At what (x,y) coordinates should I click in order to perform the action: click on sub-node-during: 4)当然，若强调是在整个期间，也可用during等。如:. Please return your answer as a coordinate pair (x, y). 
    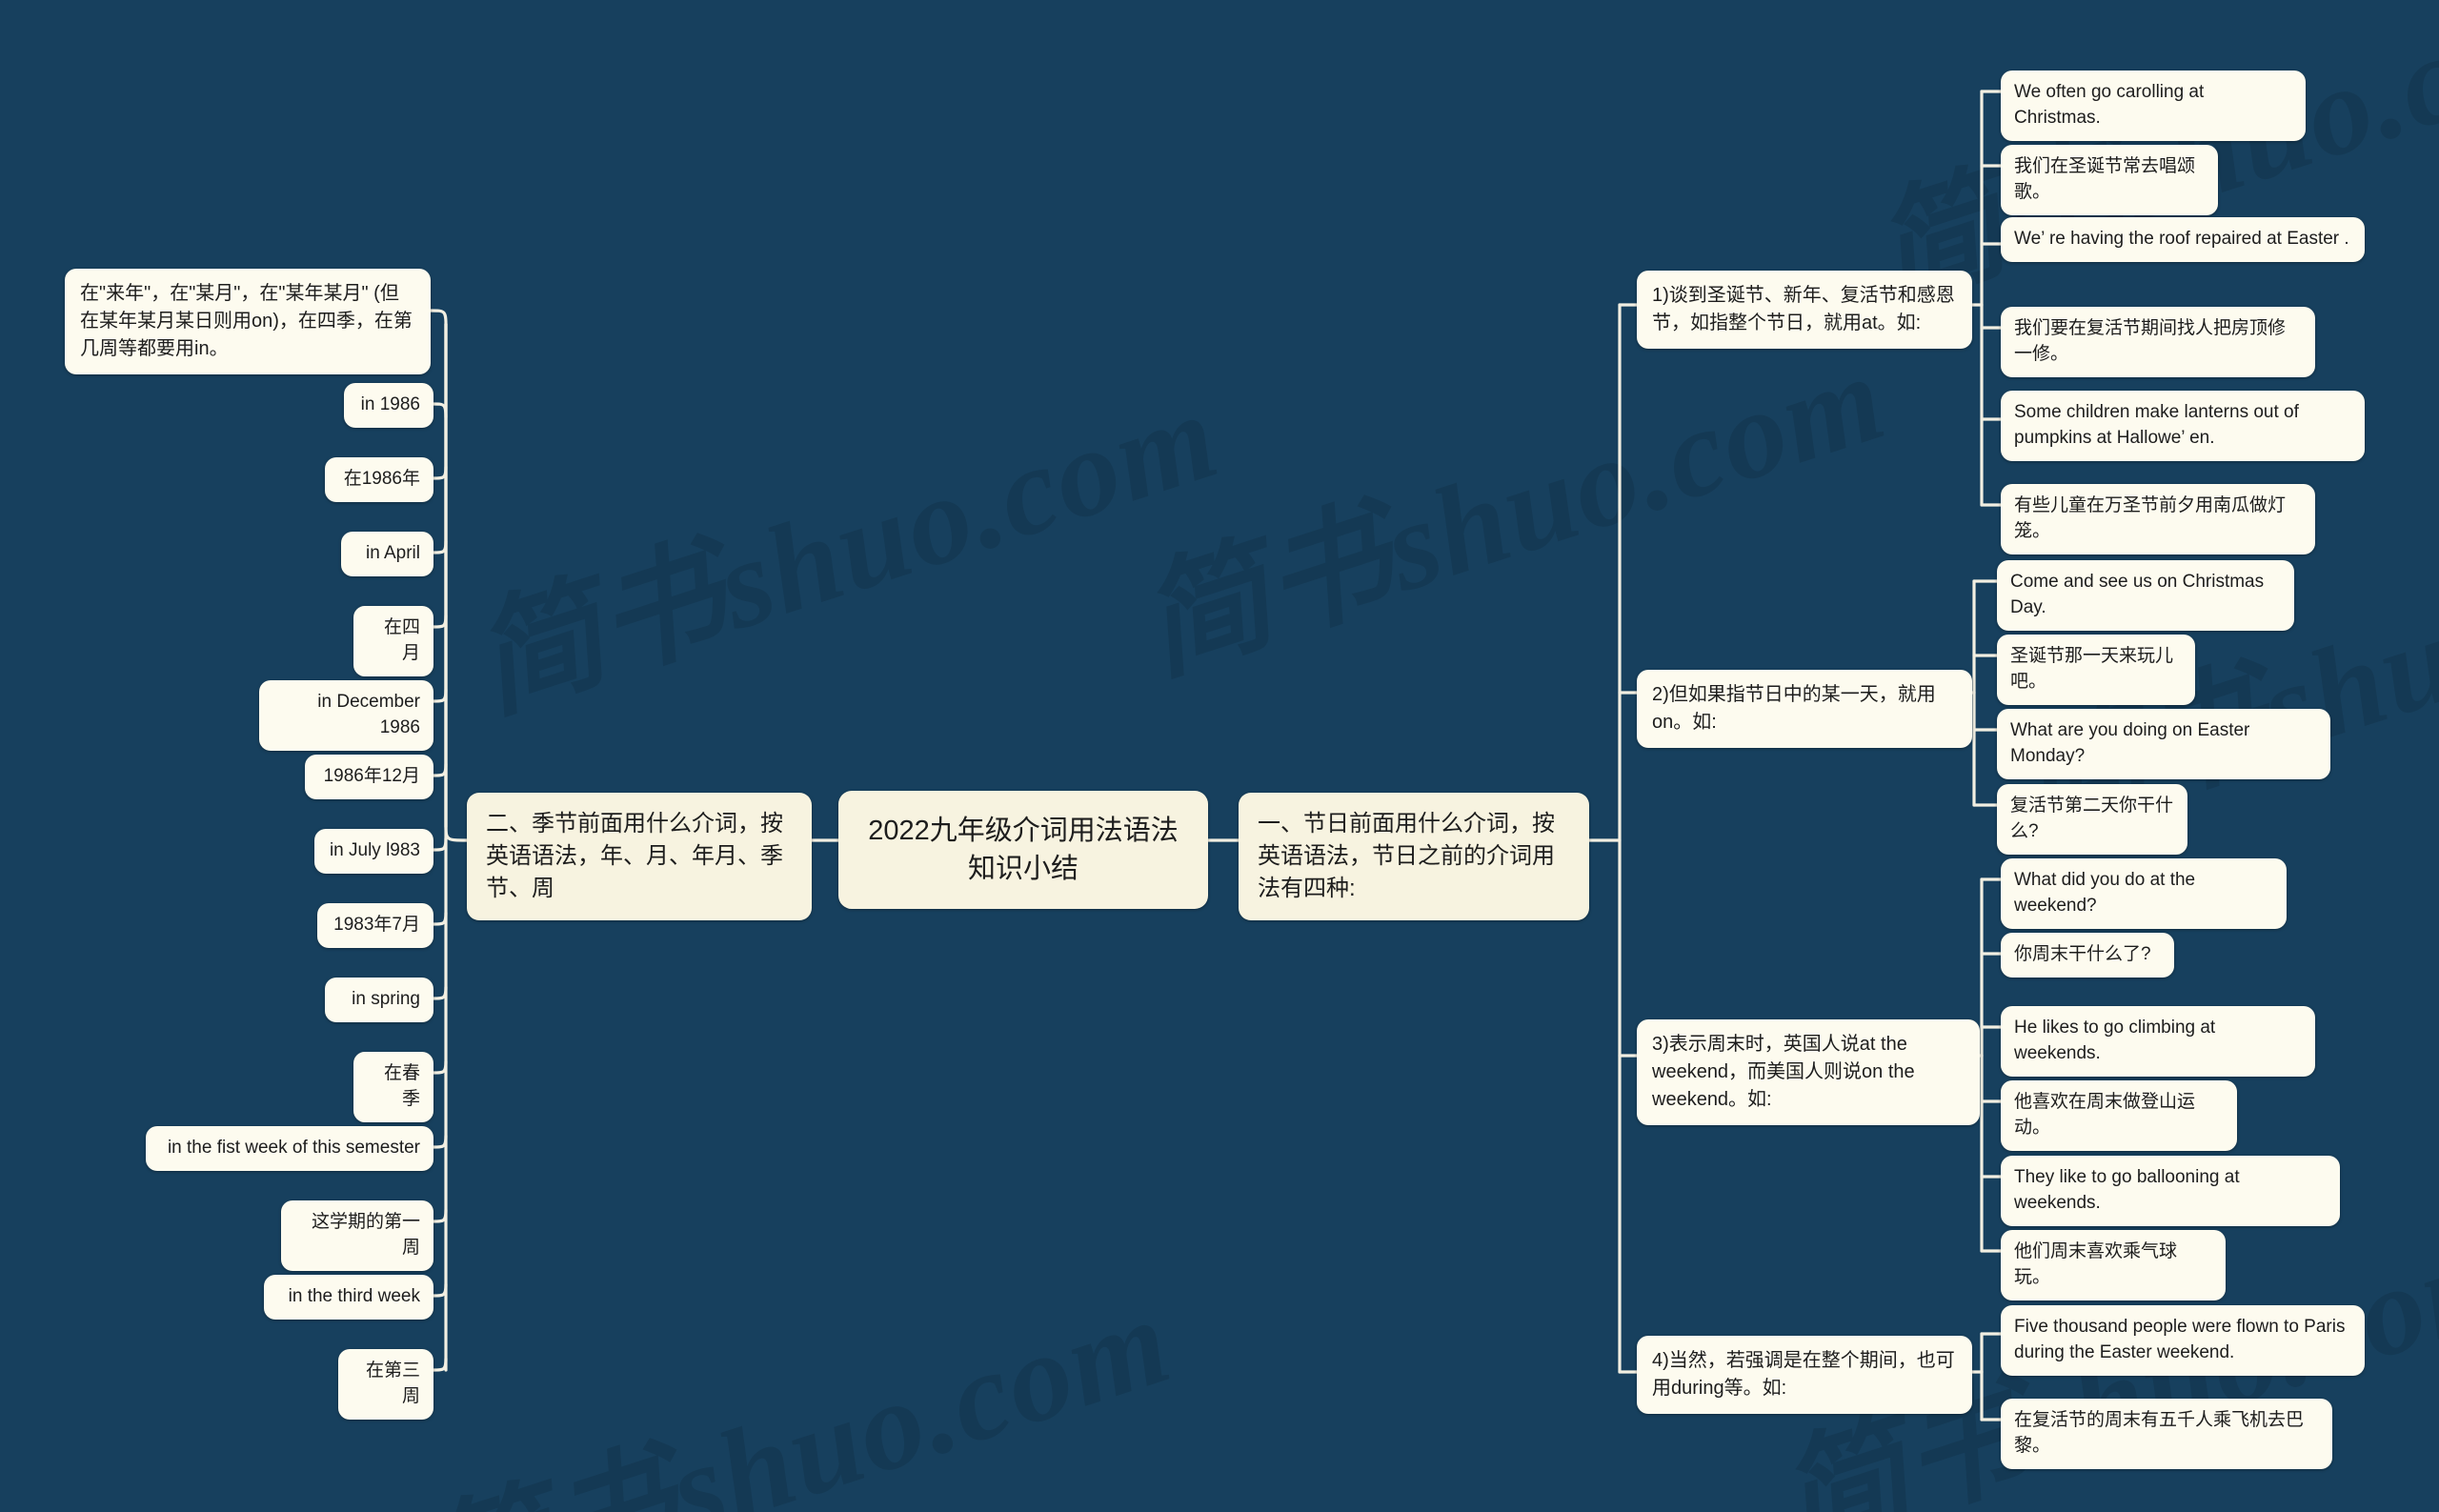
    Looking at the image, I should click on (1804, 1375).